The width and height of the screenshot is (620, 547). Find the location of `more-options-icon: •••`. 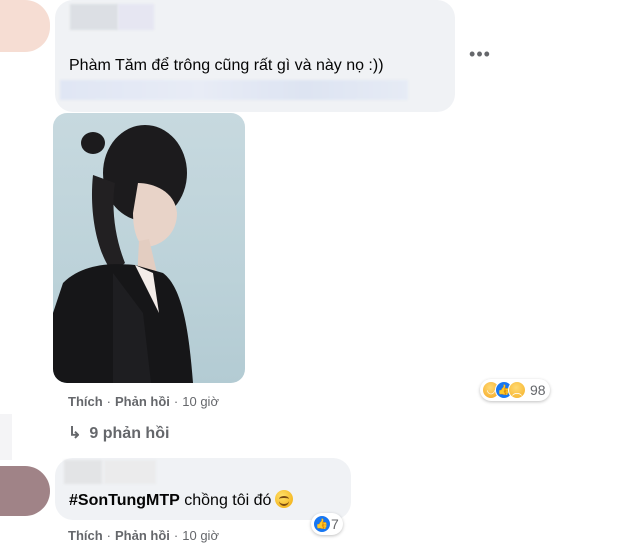

more-options-icon: ••• is located at coordinates (480, 56).